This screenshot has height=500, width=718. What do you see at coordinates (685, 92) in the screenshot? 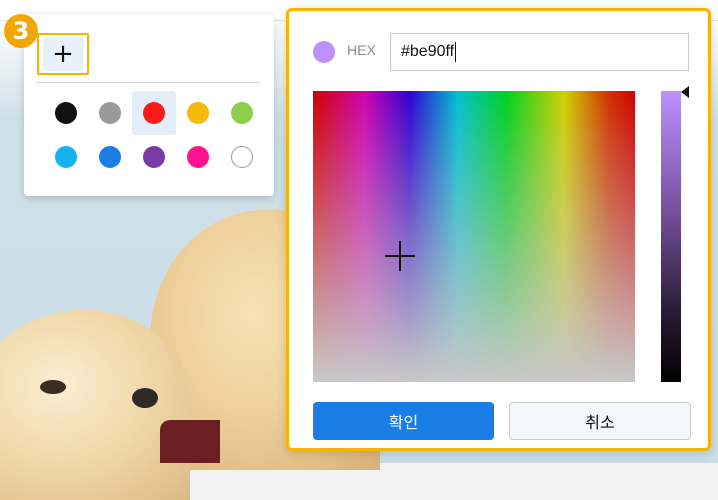
I see `slider-handle-icon` at bounding box center [685, 92].